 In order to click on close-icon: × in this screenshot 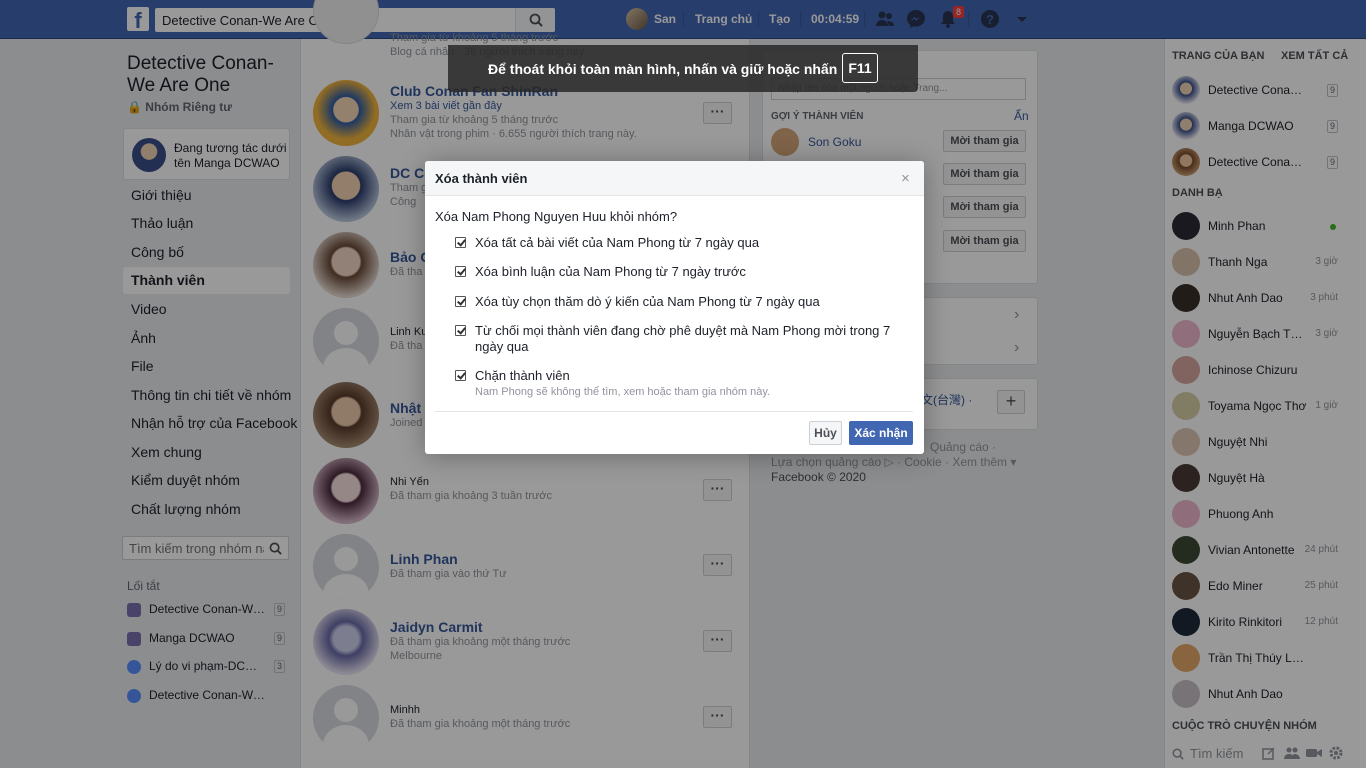, I will do `click(905, 178)`.